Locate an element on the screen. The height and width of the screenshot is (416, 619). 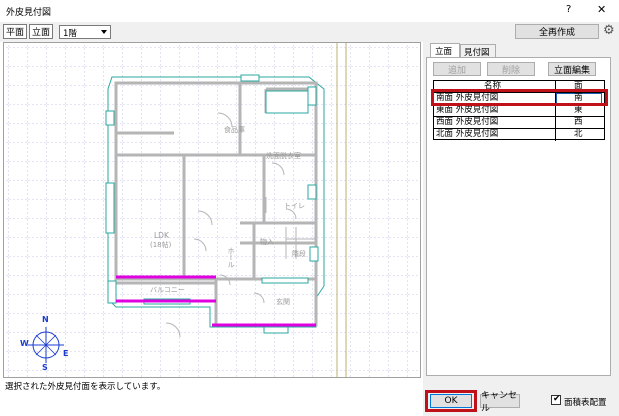
room-label-stairs: 階段 is located at coordinates (299, 254).